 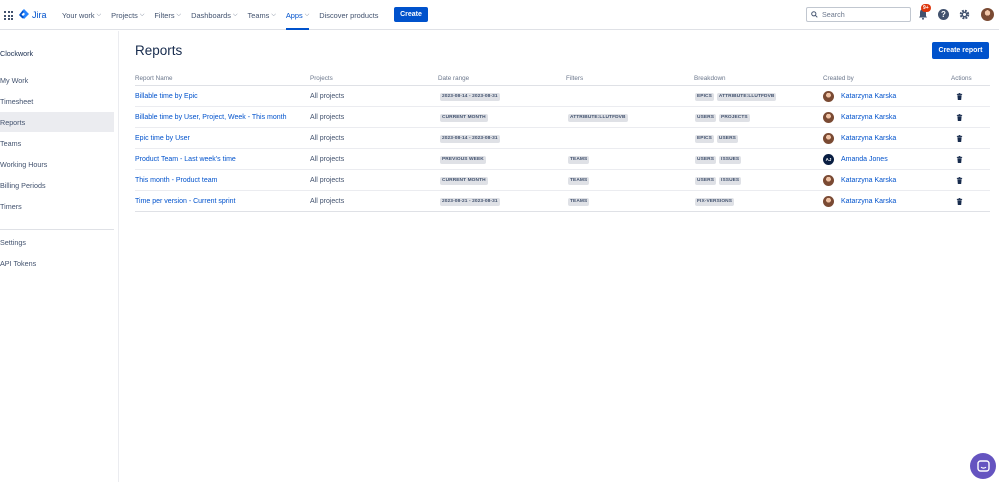 I want to click on user-avatar, so click(x=987, y=14).